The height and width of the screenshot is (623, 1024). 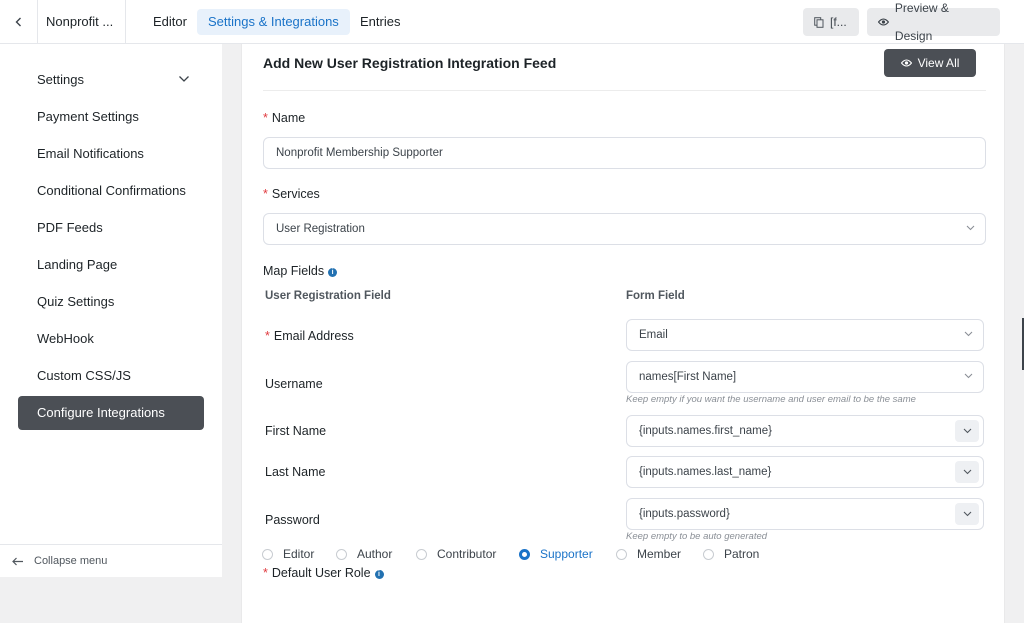 What do you see at coordinates (111, 413) in the screenshot?
I see `sidebar-item-configure-integrations: Configure Integrations` at bounding box center [111, 413].